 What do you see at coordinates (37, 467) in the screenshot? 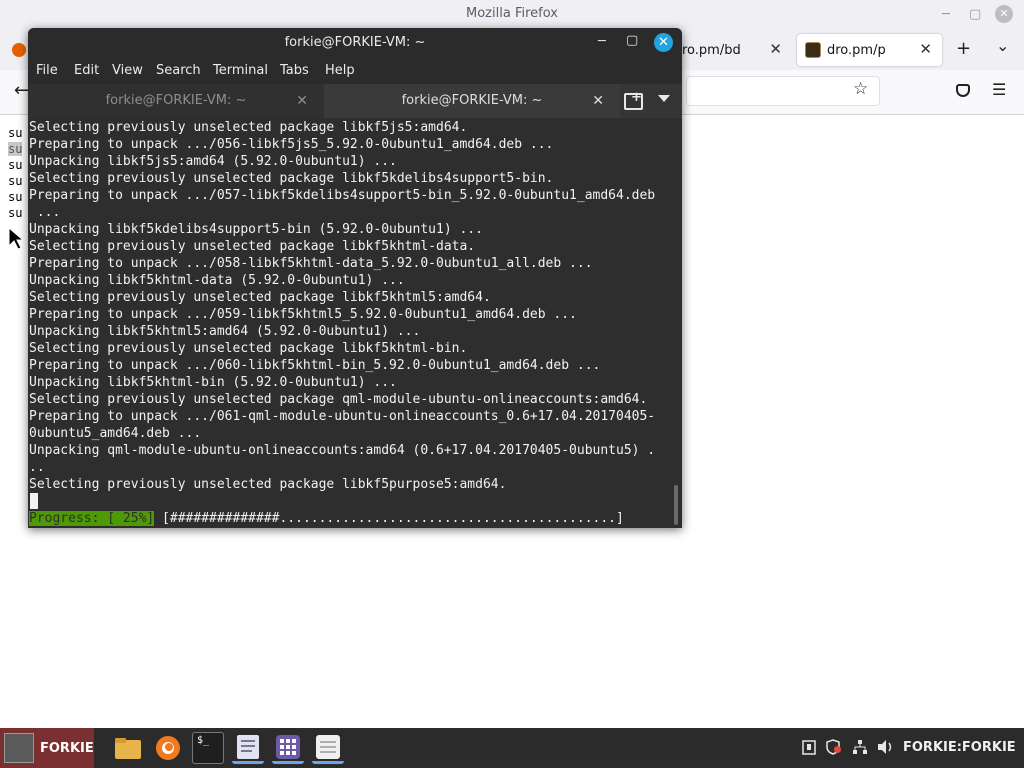
I see `terminal-output-line: ..` at bounding box center [37, 467].